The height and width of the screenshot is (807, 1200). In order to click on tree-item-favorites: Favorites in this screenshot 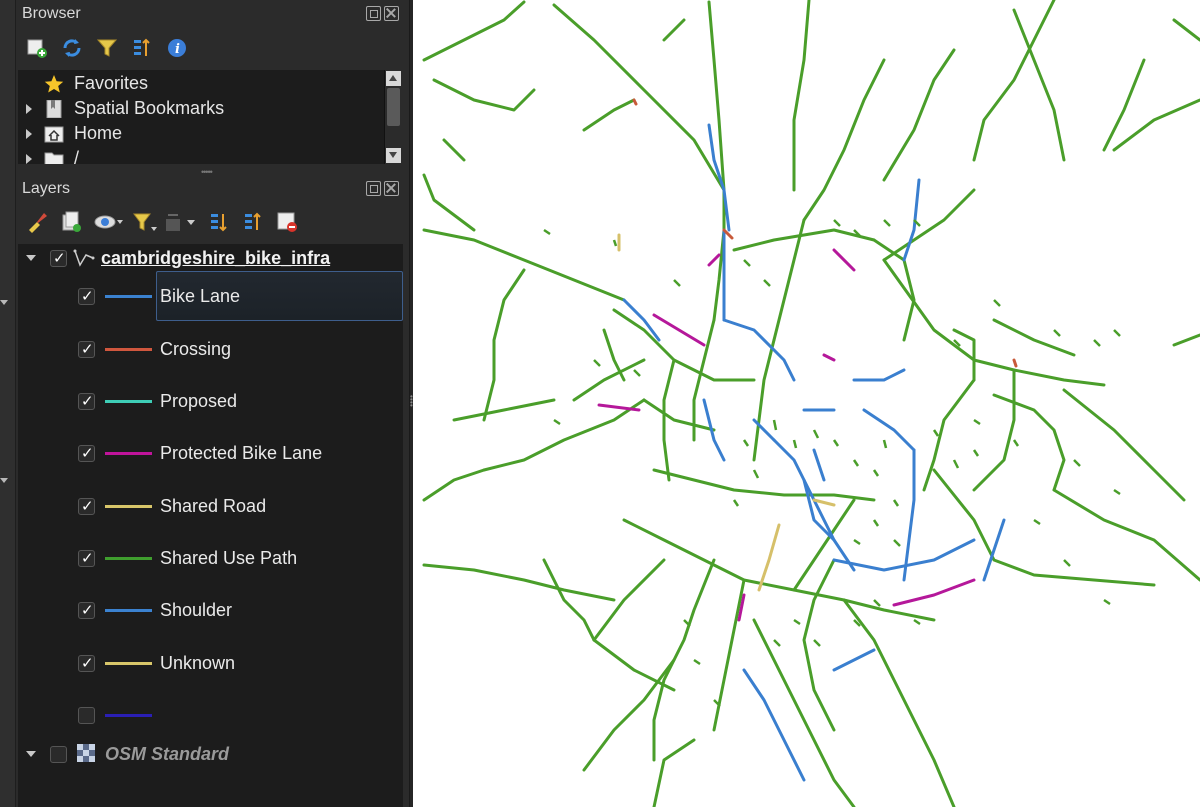, I will do `click(83, 83)`.